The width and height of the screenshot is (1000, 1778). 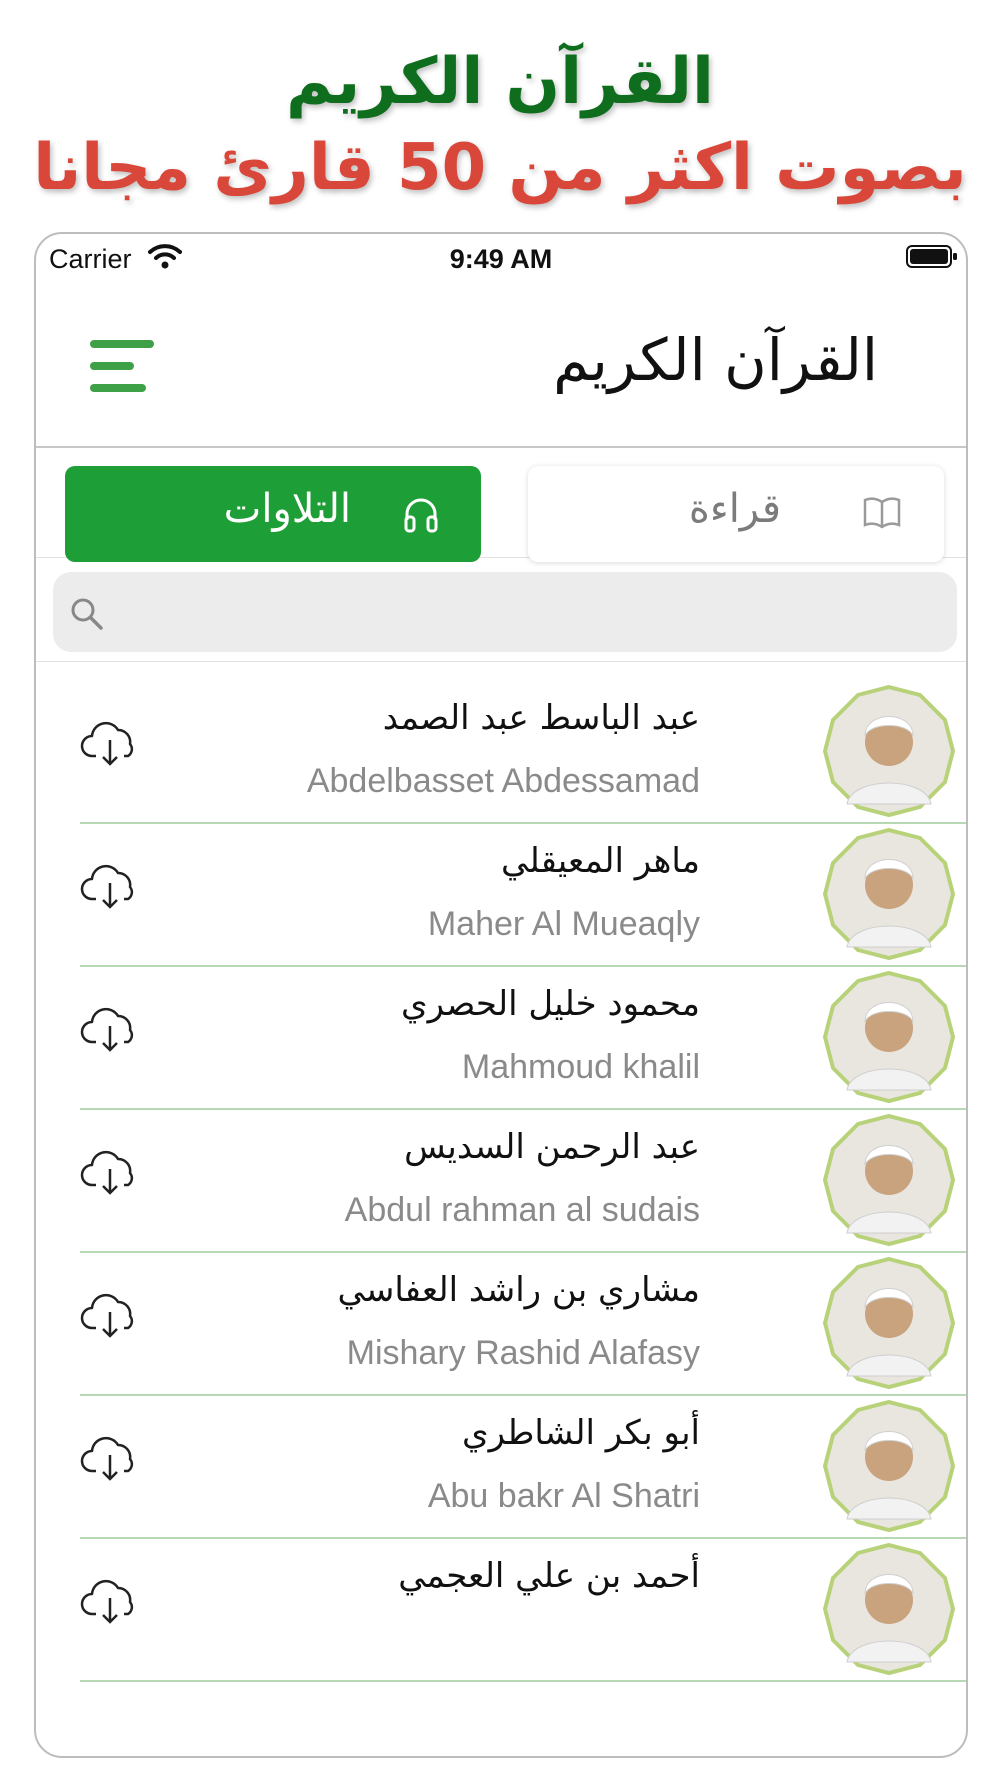 What do you see at coordinates (550, 1004) in the screenshot?
I see `reciter-name-arabic: محمود خليل الحصري` at bounding box center [550, 1004].